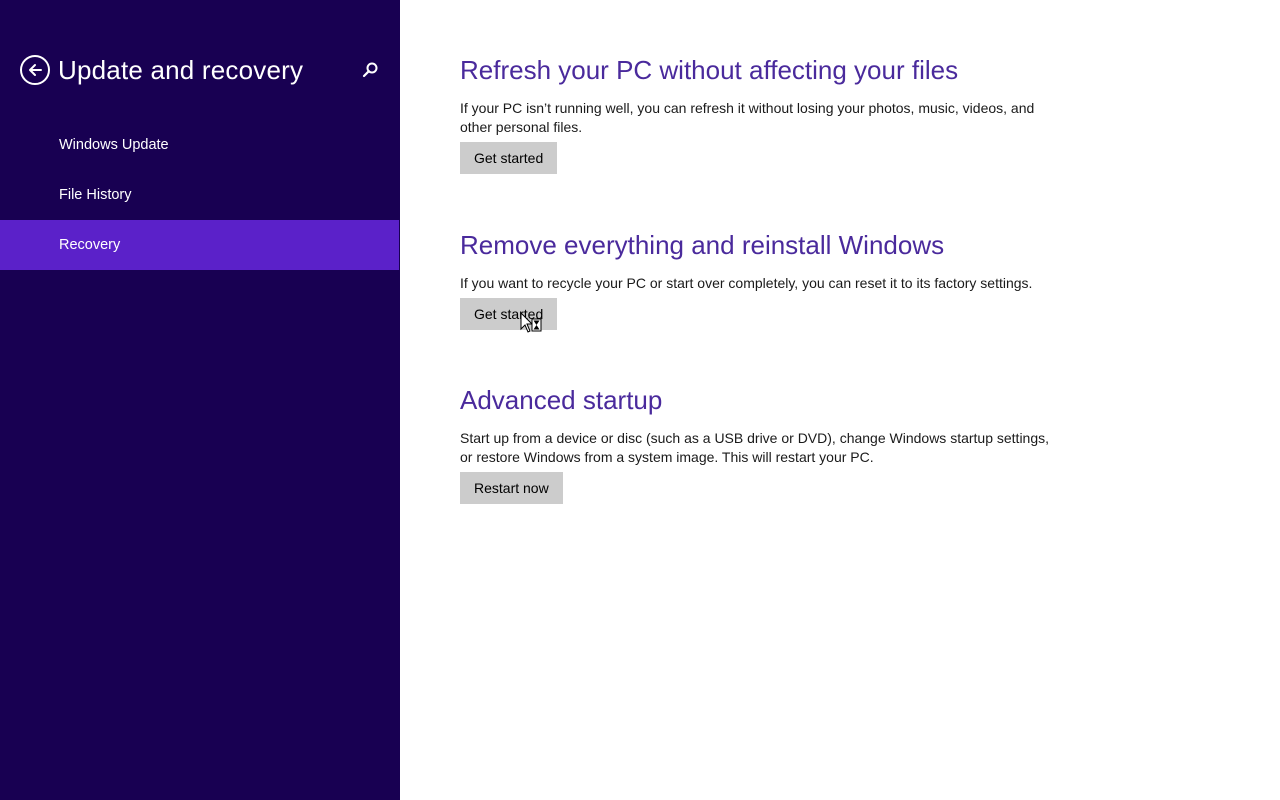 The image size is (1280, 800). I want to click on back-button, so click(35, 70).